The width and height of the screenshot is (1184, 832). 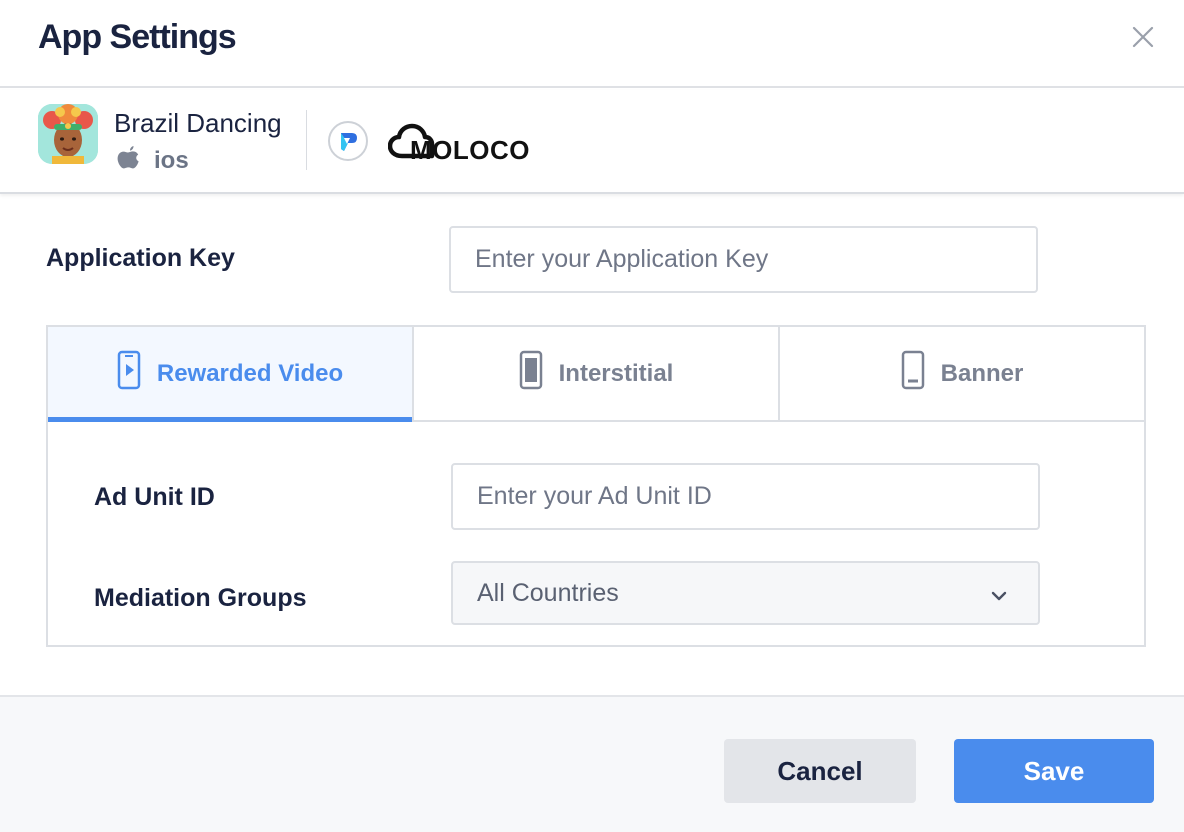 What do you see at coordinates (154, 497) in the screenshot?
I see `ad-unit-id-label: Ad Unit ID` at bounding box center [154, 497].